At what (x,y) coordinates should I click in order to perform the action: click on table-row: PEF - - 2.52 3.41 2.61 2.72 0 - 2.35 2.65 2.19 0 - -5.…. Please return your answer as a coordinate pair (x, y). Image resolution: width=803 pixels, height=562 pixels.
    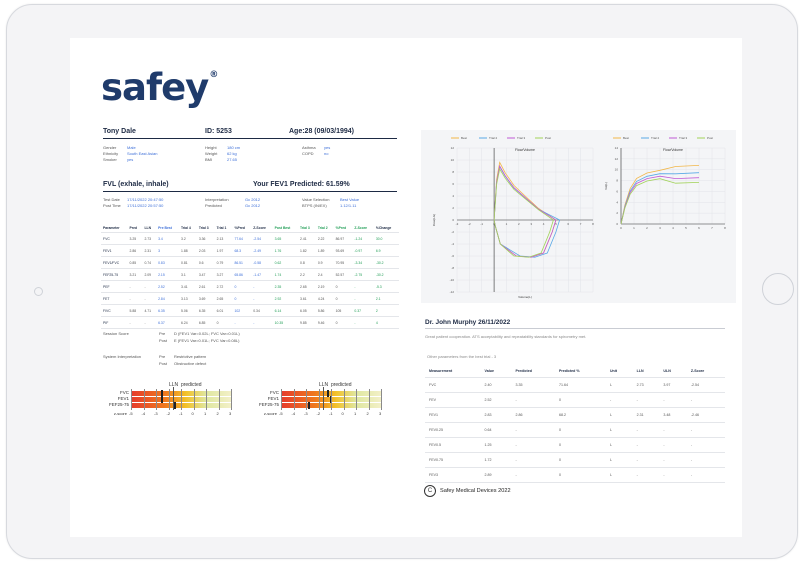
    Looking at the image, I should click on (250, 287).